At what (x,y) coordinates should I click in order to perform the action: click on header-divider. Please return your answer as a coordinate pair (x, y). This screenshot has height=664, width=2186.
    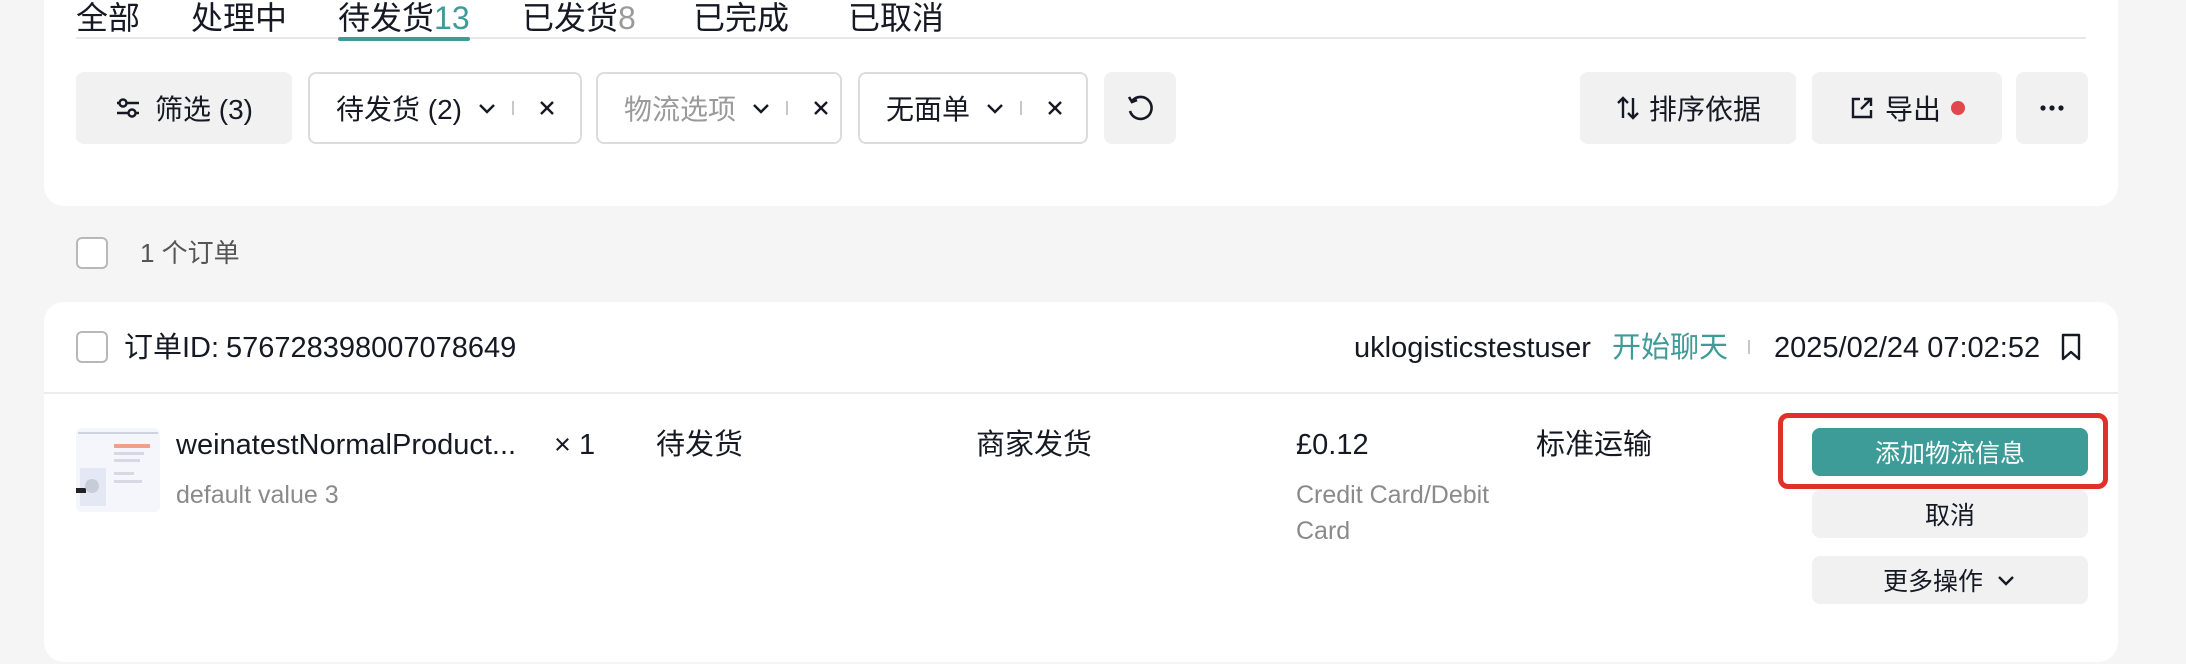
    Looking at the image, I should click on (1749, 347).